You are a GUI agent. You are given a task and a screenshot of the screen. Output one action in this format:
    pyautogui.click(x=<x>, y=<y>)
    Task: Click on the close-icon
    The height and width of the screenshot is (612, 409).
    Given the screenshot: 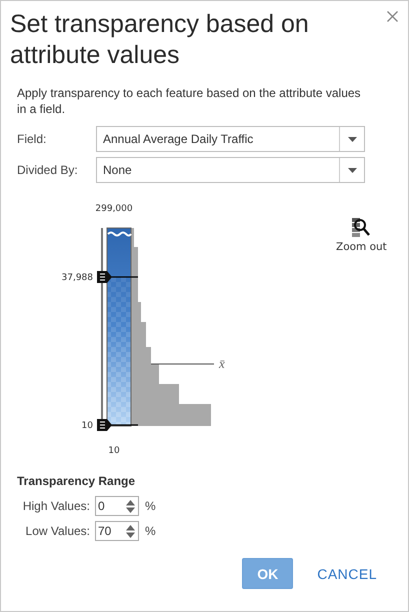 What is the action you would take?
    pyautogui.click(x=392, y=16)
    